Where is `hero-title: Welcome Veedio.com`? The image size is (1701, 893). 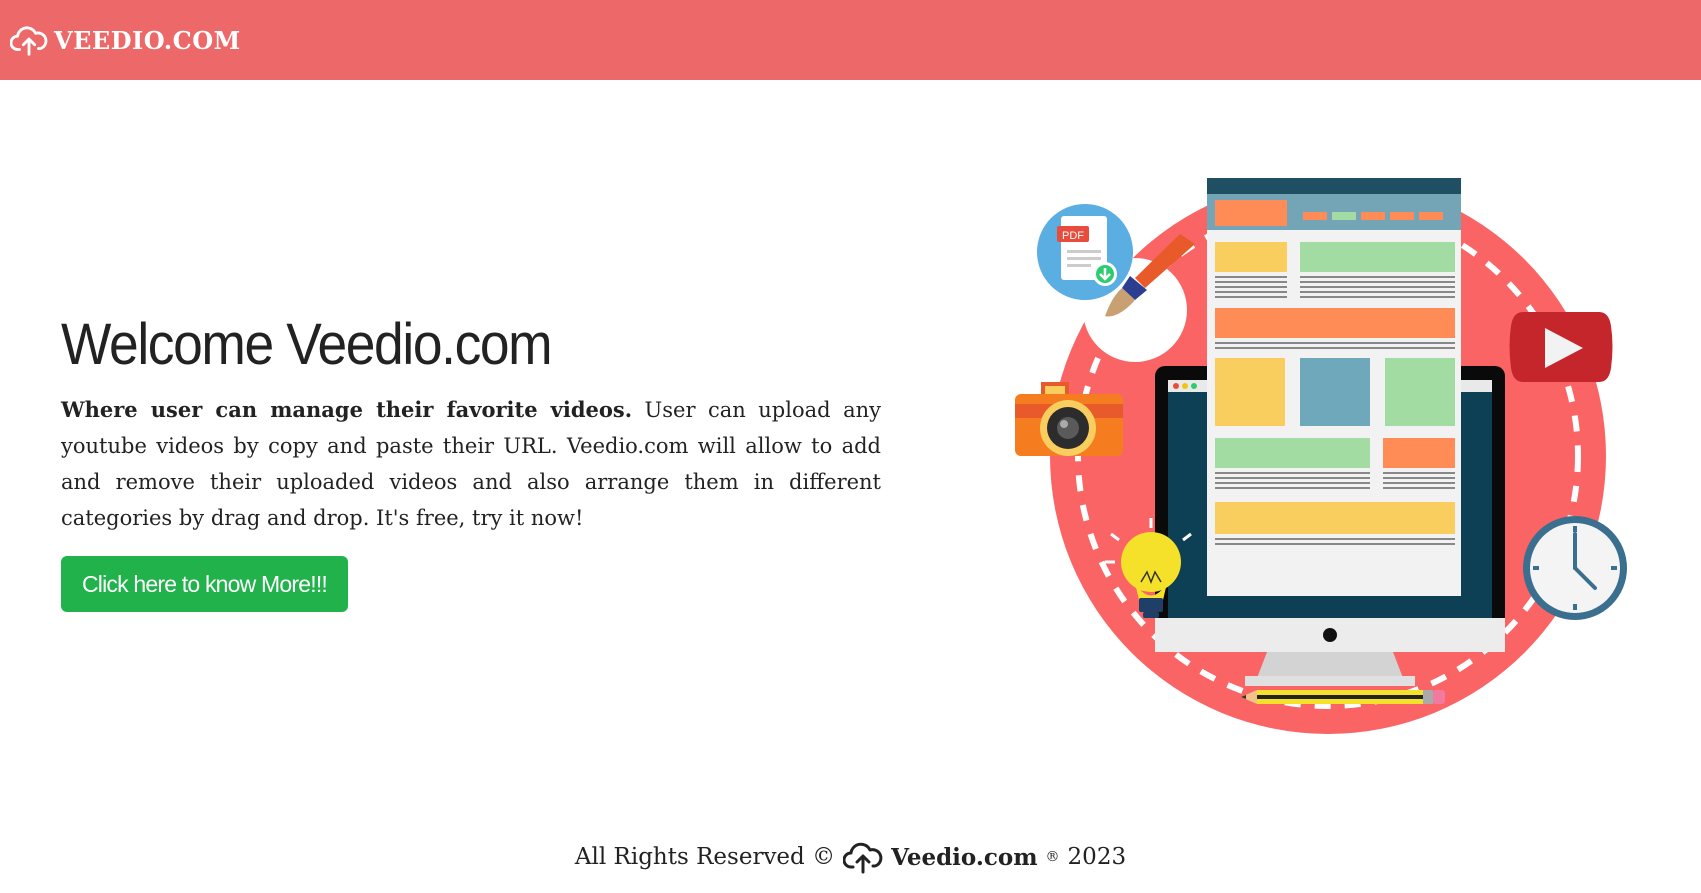
hero-title: Welcome Veedio.com is located at coordinates (307, 344).